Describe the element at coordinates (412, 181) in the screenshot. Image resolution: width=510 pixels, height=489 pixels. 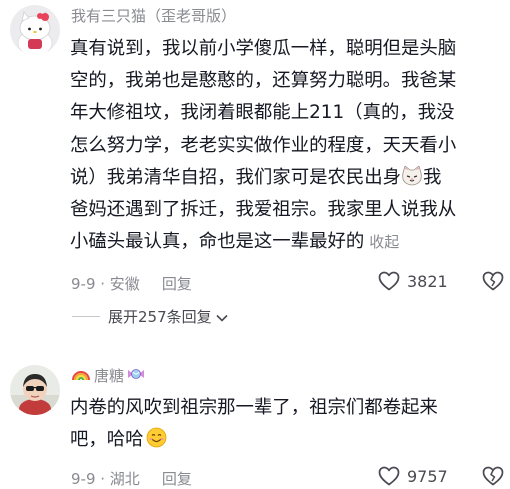
I see `cat-face-emoji` at that location.